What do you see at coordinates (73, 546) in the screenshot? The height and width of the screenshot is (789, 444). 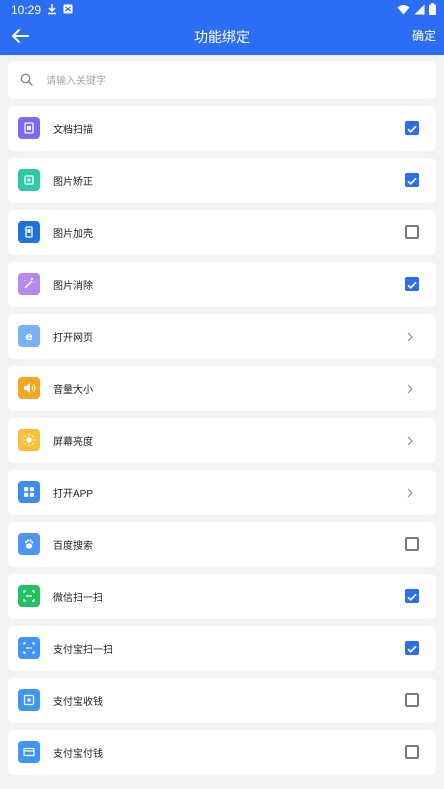 I see `item-label: 百度搜索` at bounding box center [73, 546].